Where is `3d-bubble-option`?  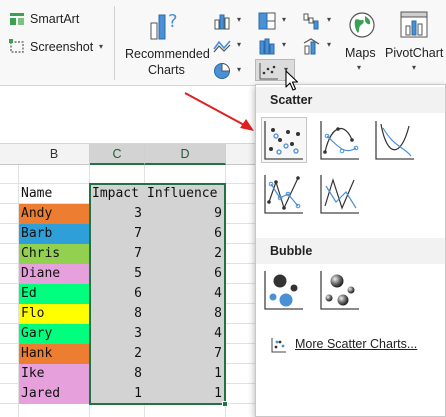 3d-bubble-option is located at coordinates (340, 290).